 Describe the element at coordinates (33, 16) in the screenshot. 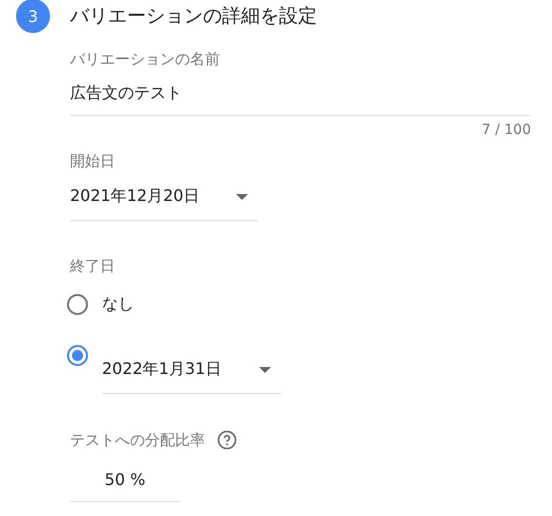

I see `step-number-badge: 3` at that location.